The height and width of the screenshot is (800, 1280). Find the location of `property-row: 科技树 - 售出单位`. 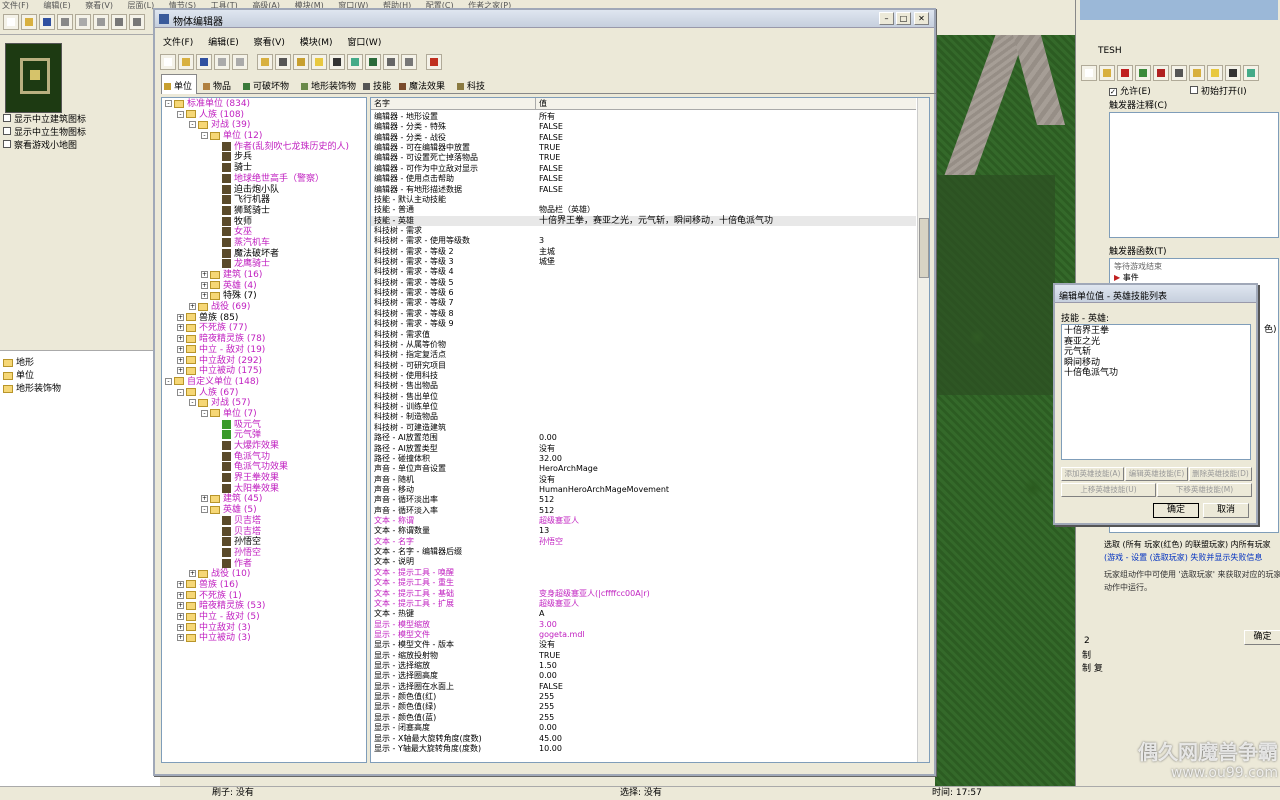

property-row: 科技树 - 售出单位 is located at coordinates (643, 397).